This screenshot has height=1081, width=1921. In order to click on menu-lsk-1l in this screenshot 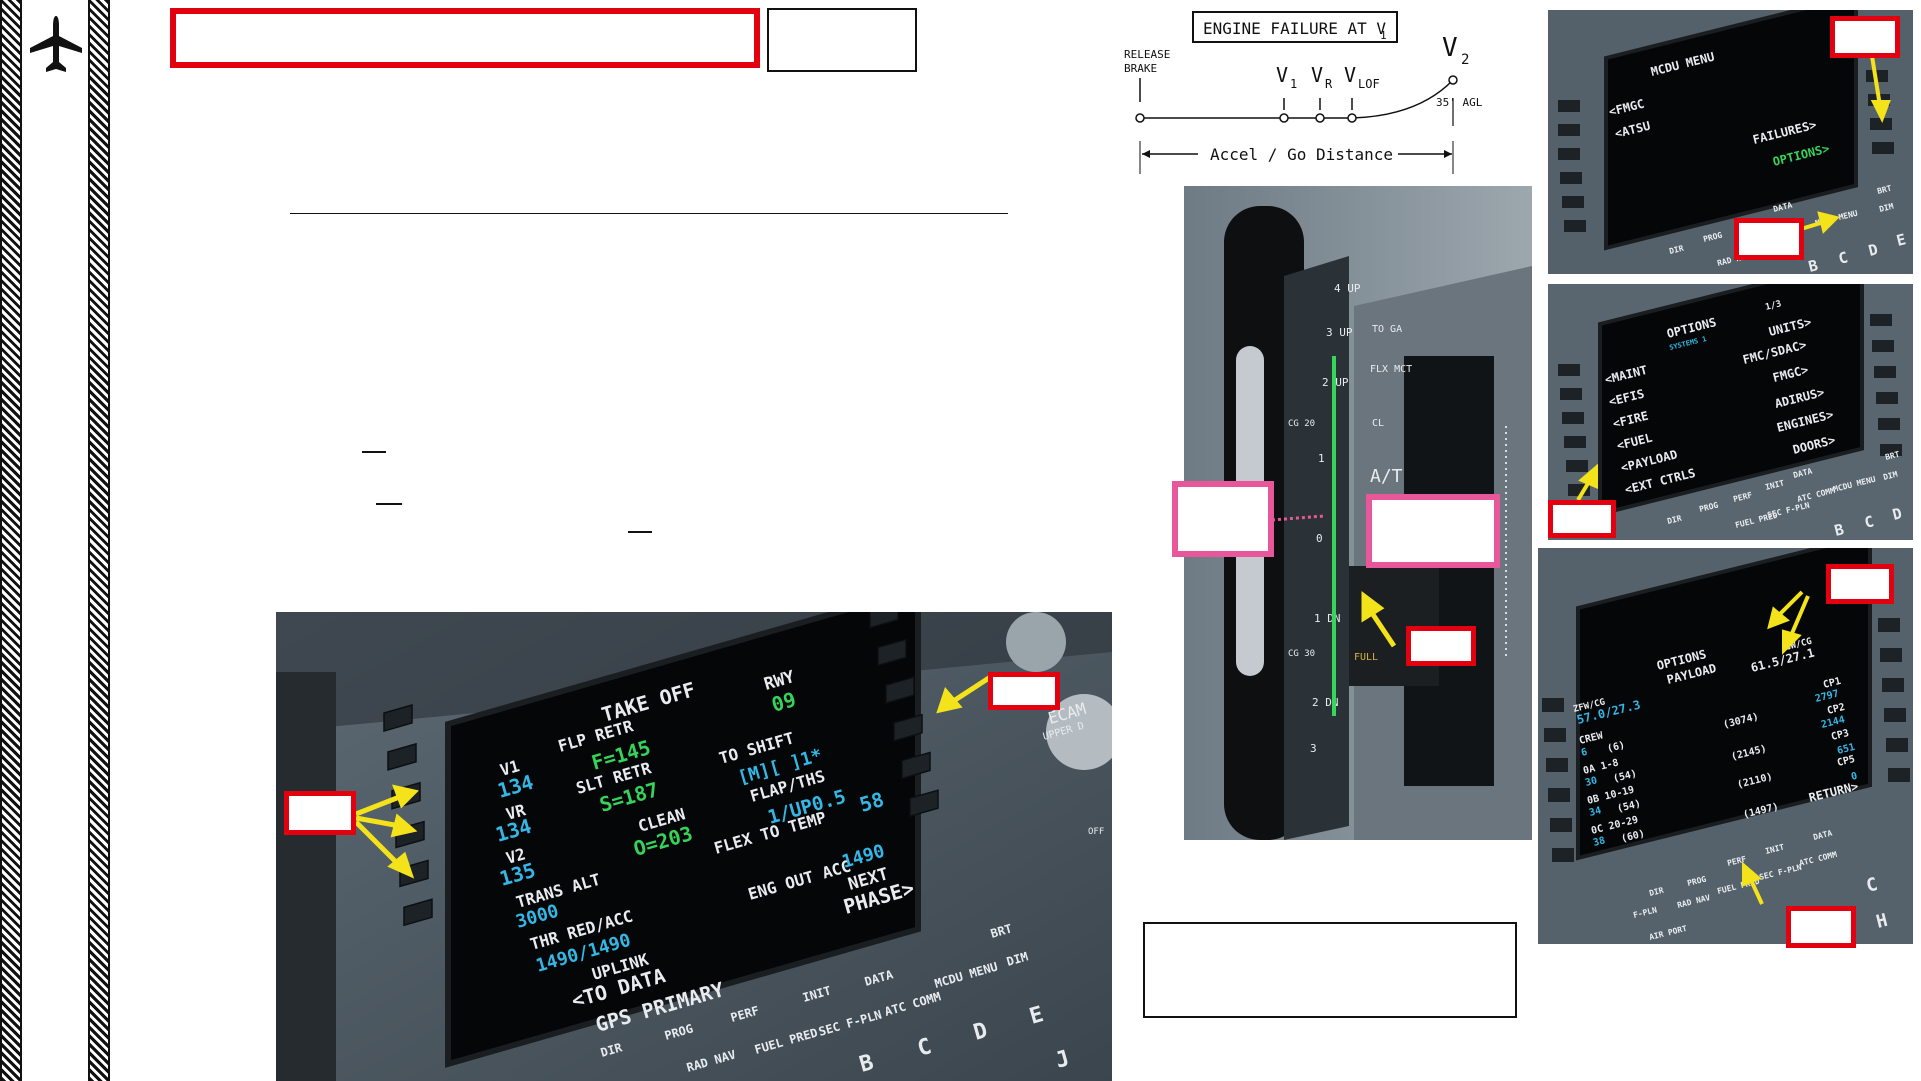, I will do `click(1569, 106)`.